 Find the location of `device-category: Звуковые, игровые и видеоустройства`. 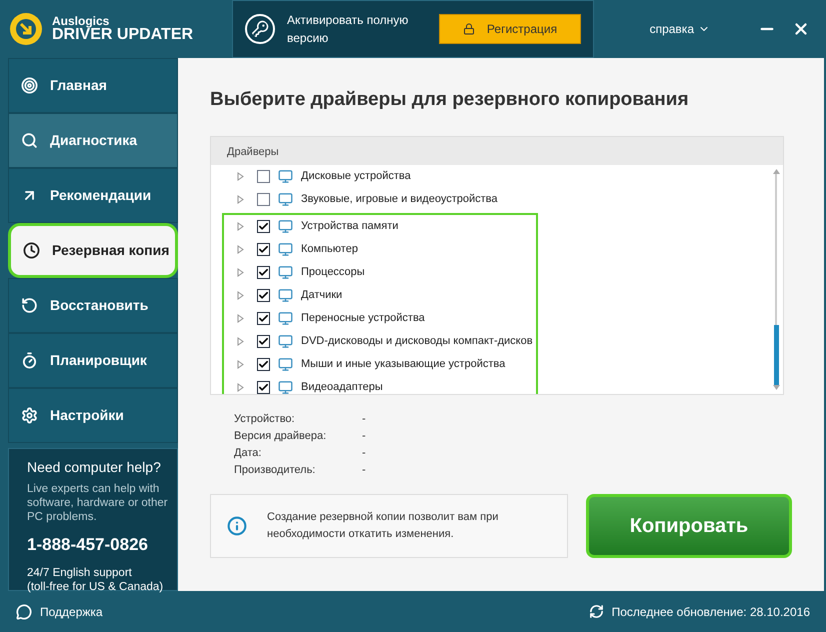

device-category: Звуковые, игровые и видеоустройства is located at coordinates (399, 199).